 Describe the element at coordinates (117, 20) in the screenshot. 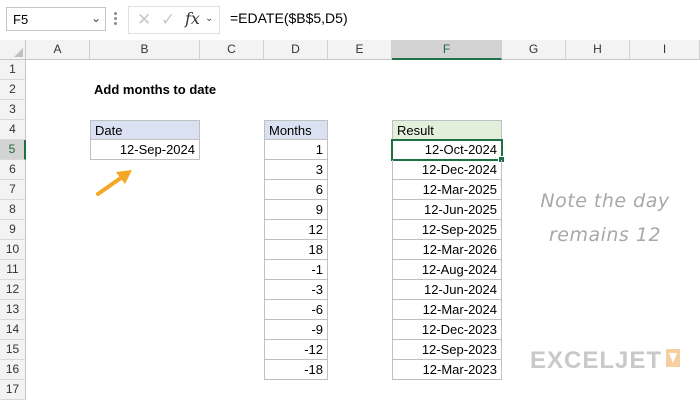

I see `more-options-icon` at that location.